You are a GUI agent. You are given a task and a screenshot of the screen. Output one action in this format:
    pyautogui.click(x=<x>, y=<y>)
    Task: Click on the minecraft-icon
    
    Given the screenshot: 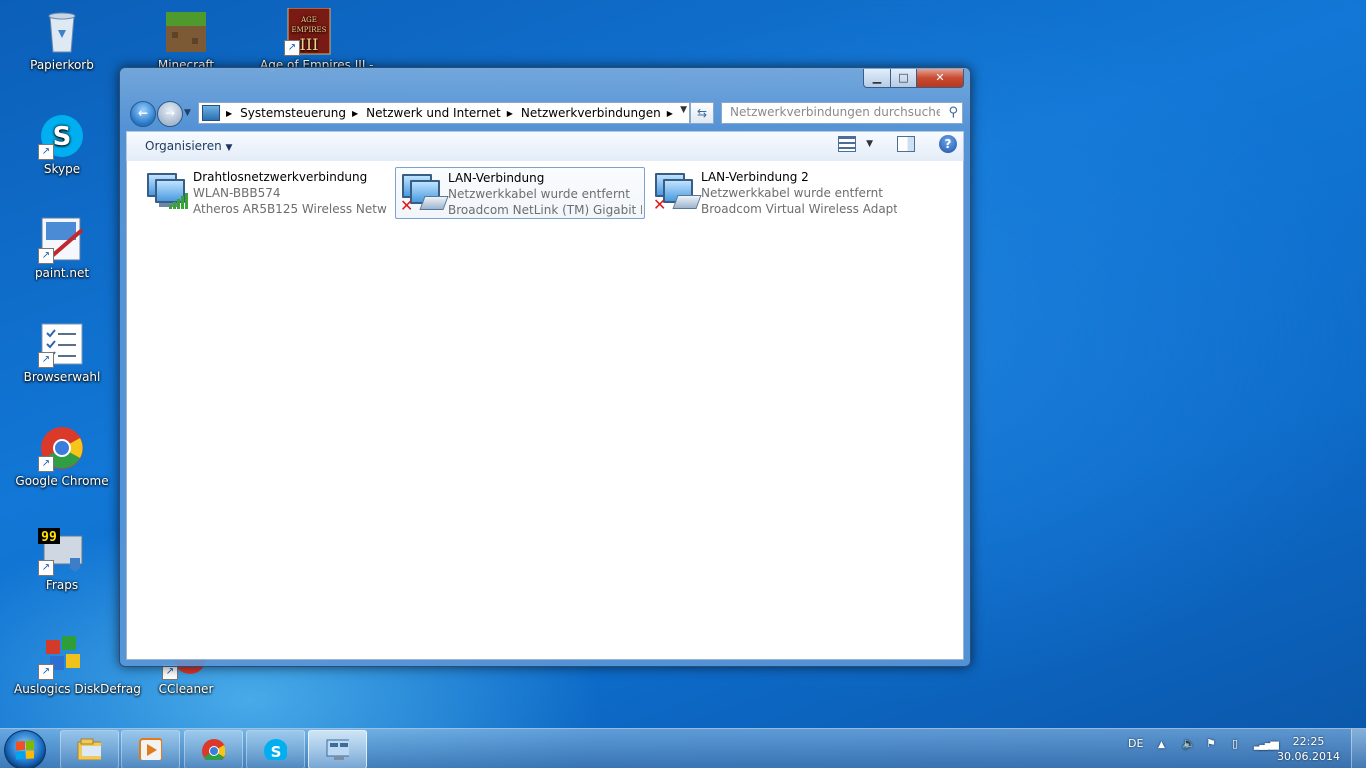 What is the action you would take?
    pyautogui.click(x=186, y=32)
    